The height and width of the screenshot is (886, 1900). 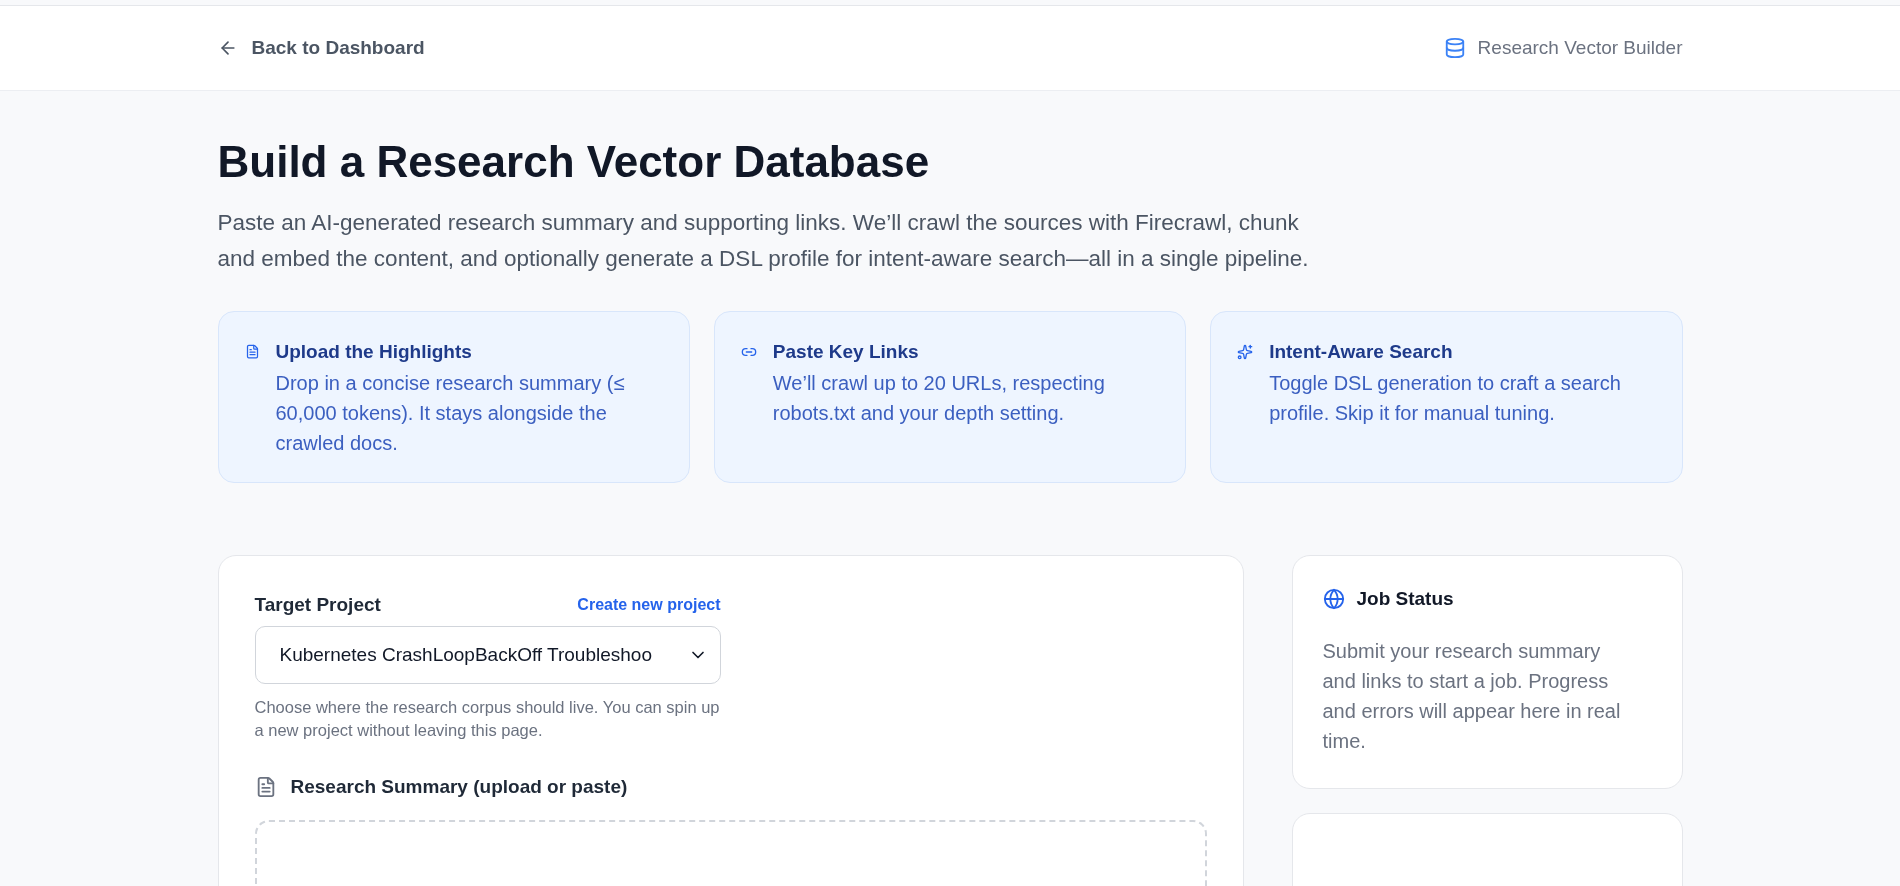 What do you see at coordinates (450, 413) in the screenshot?
I see `feature-text: Drop in a concise research summary (≤ 60,000 tokens). It stays alongside the crawled docs.` at bounding box center [450, 413].